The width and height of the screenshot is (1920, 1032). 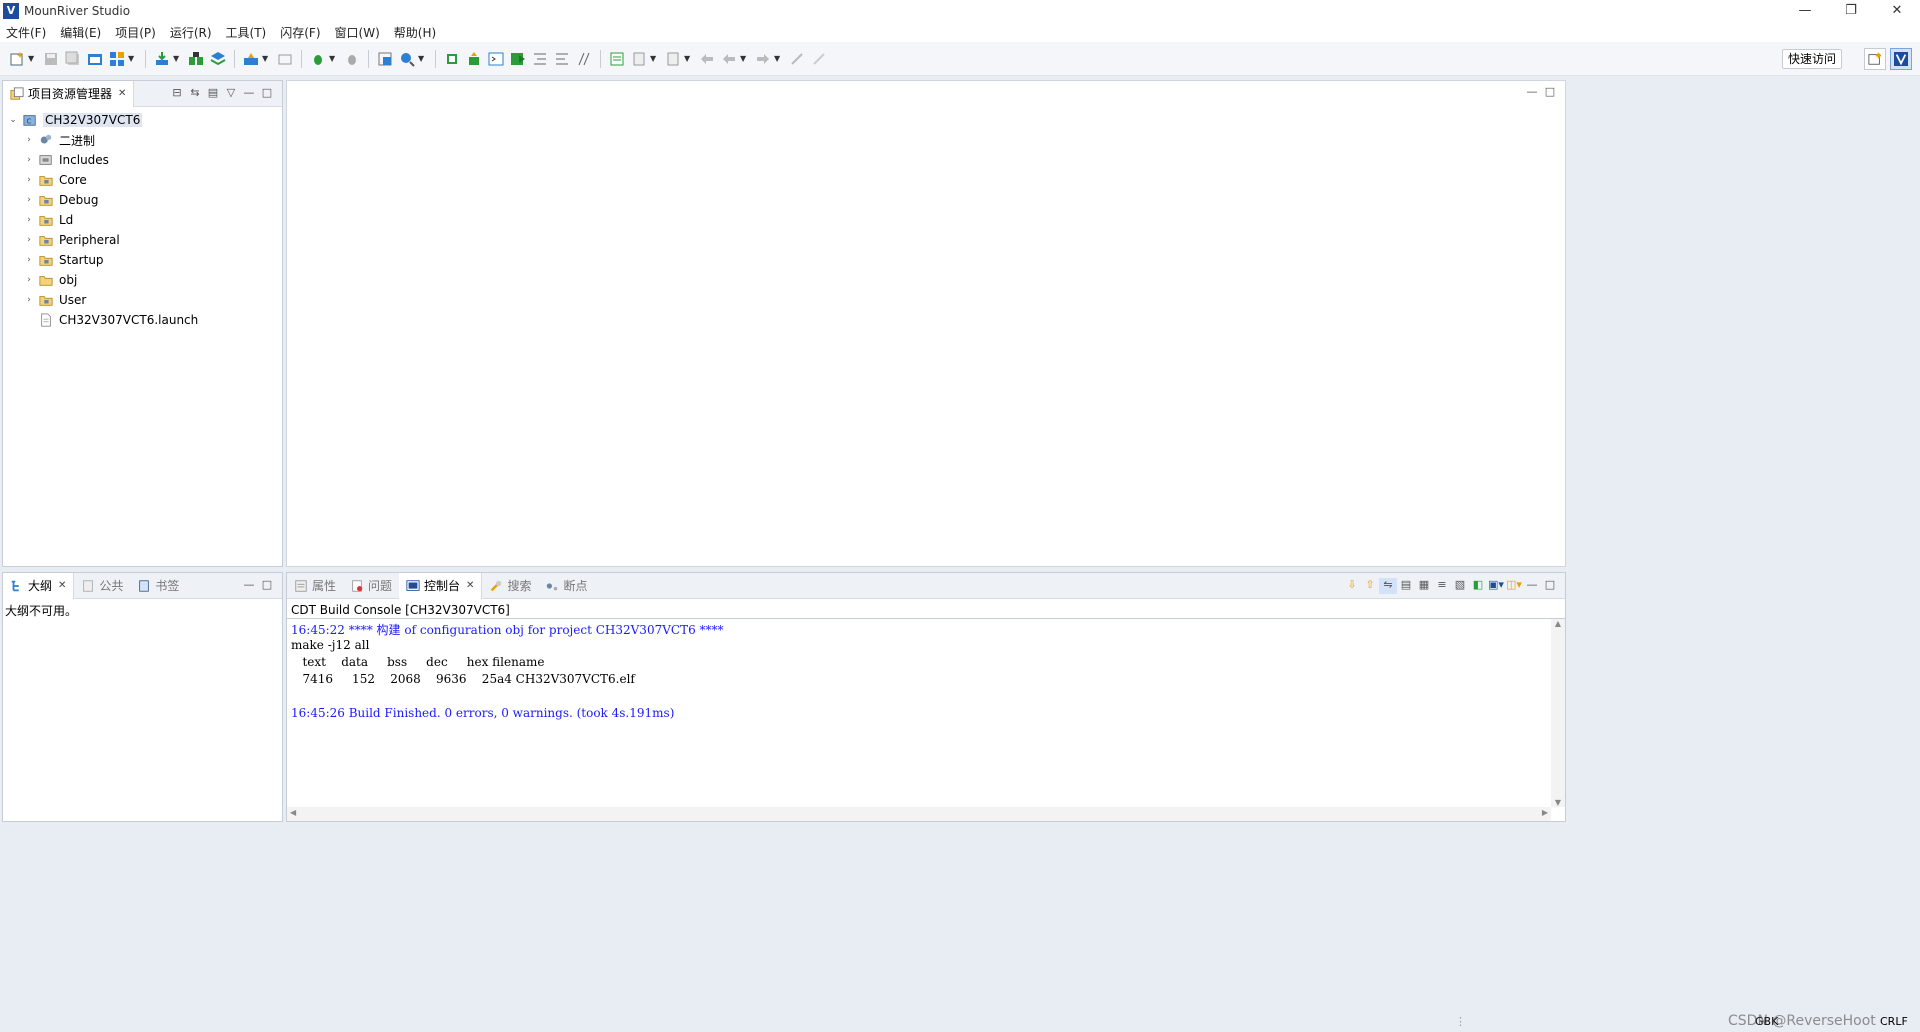 I want to click on indent-icon, so click(x=540, y=59).